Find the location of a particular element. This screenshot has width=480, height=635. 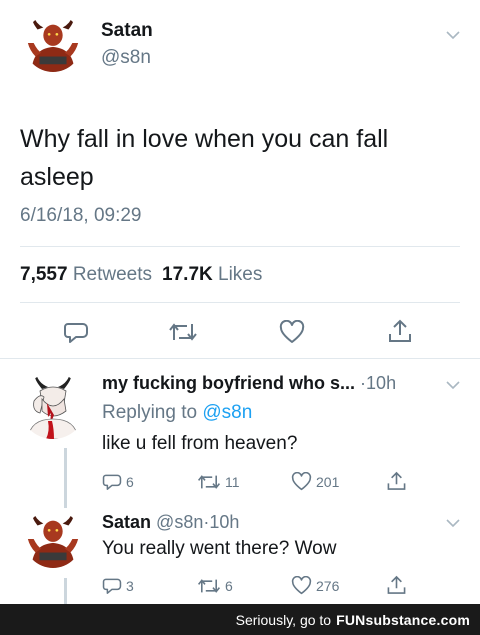

like-button is located at coordinates (292, 332).